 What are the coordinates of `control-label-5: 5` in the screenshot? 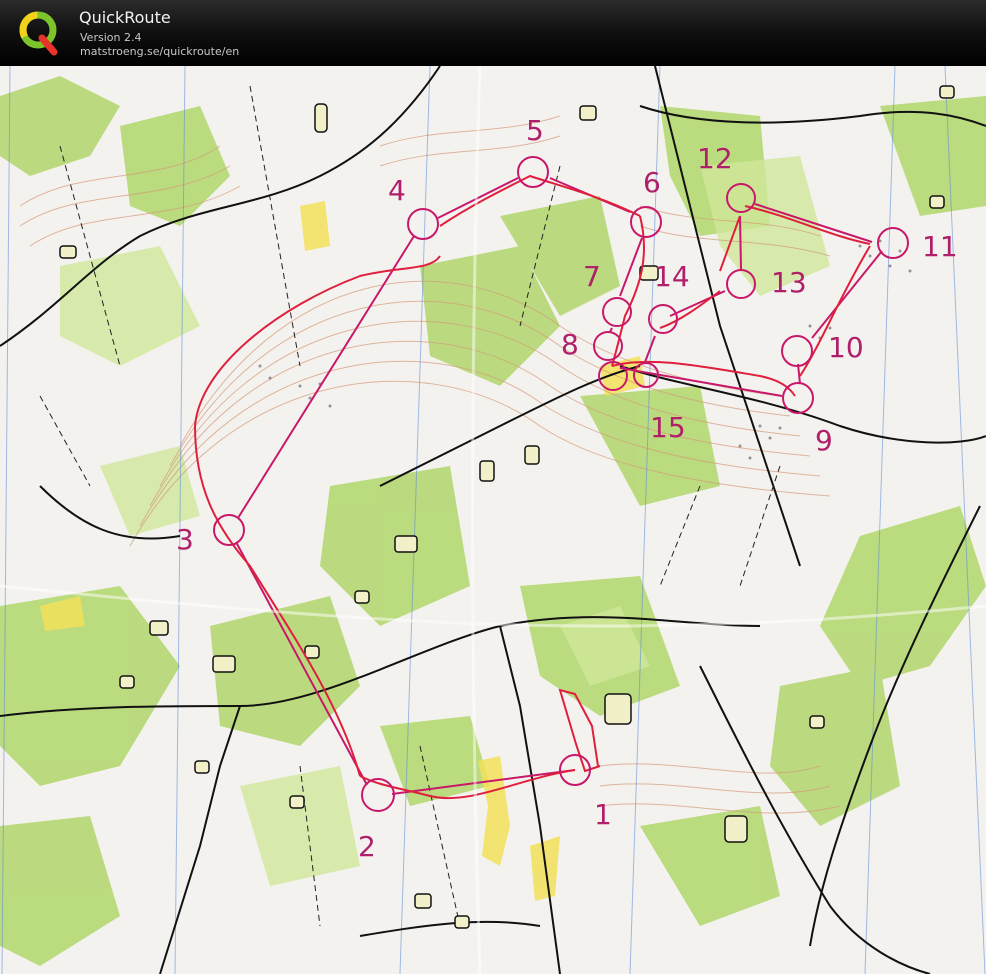 It's located at (535, 130).